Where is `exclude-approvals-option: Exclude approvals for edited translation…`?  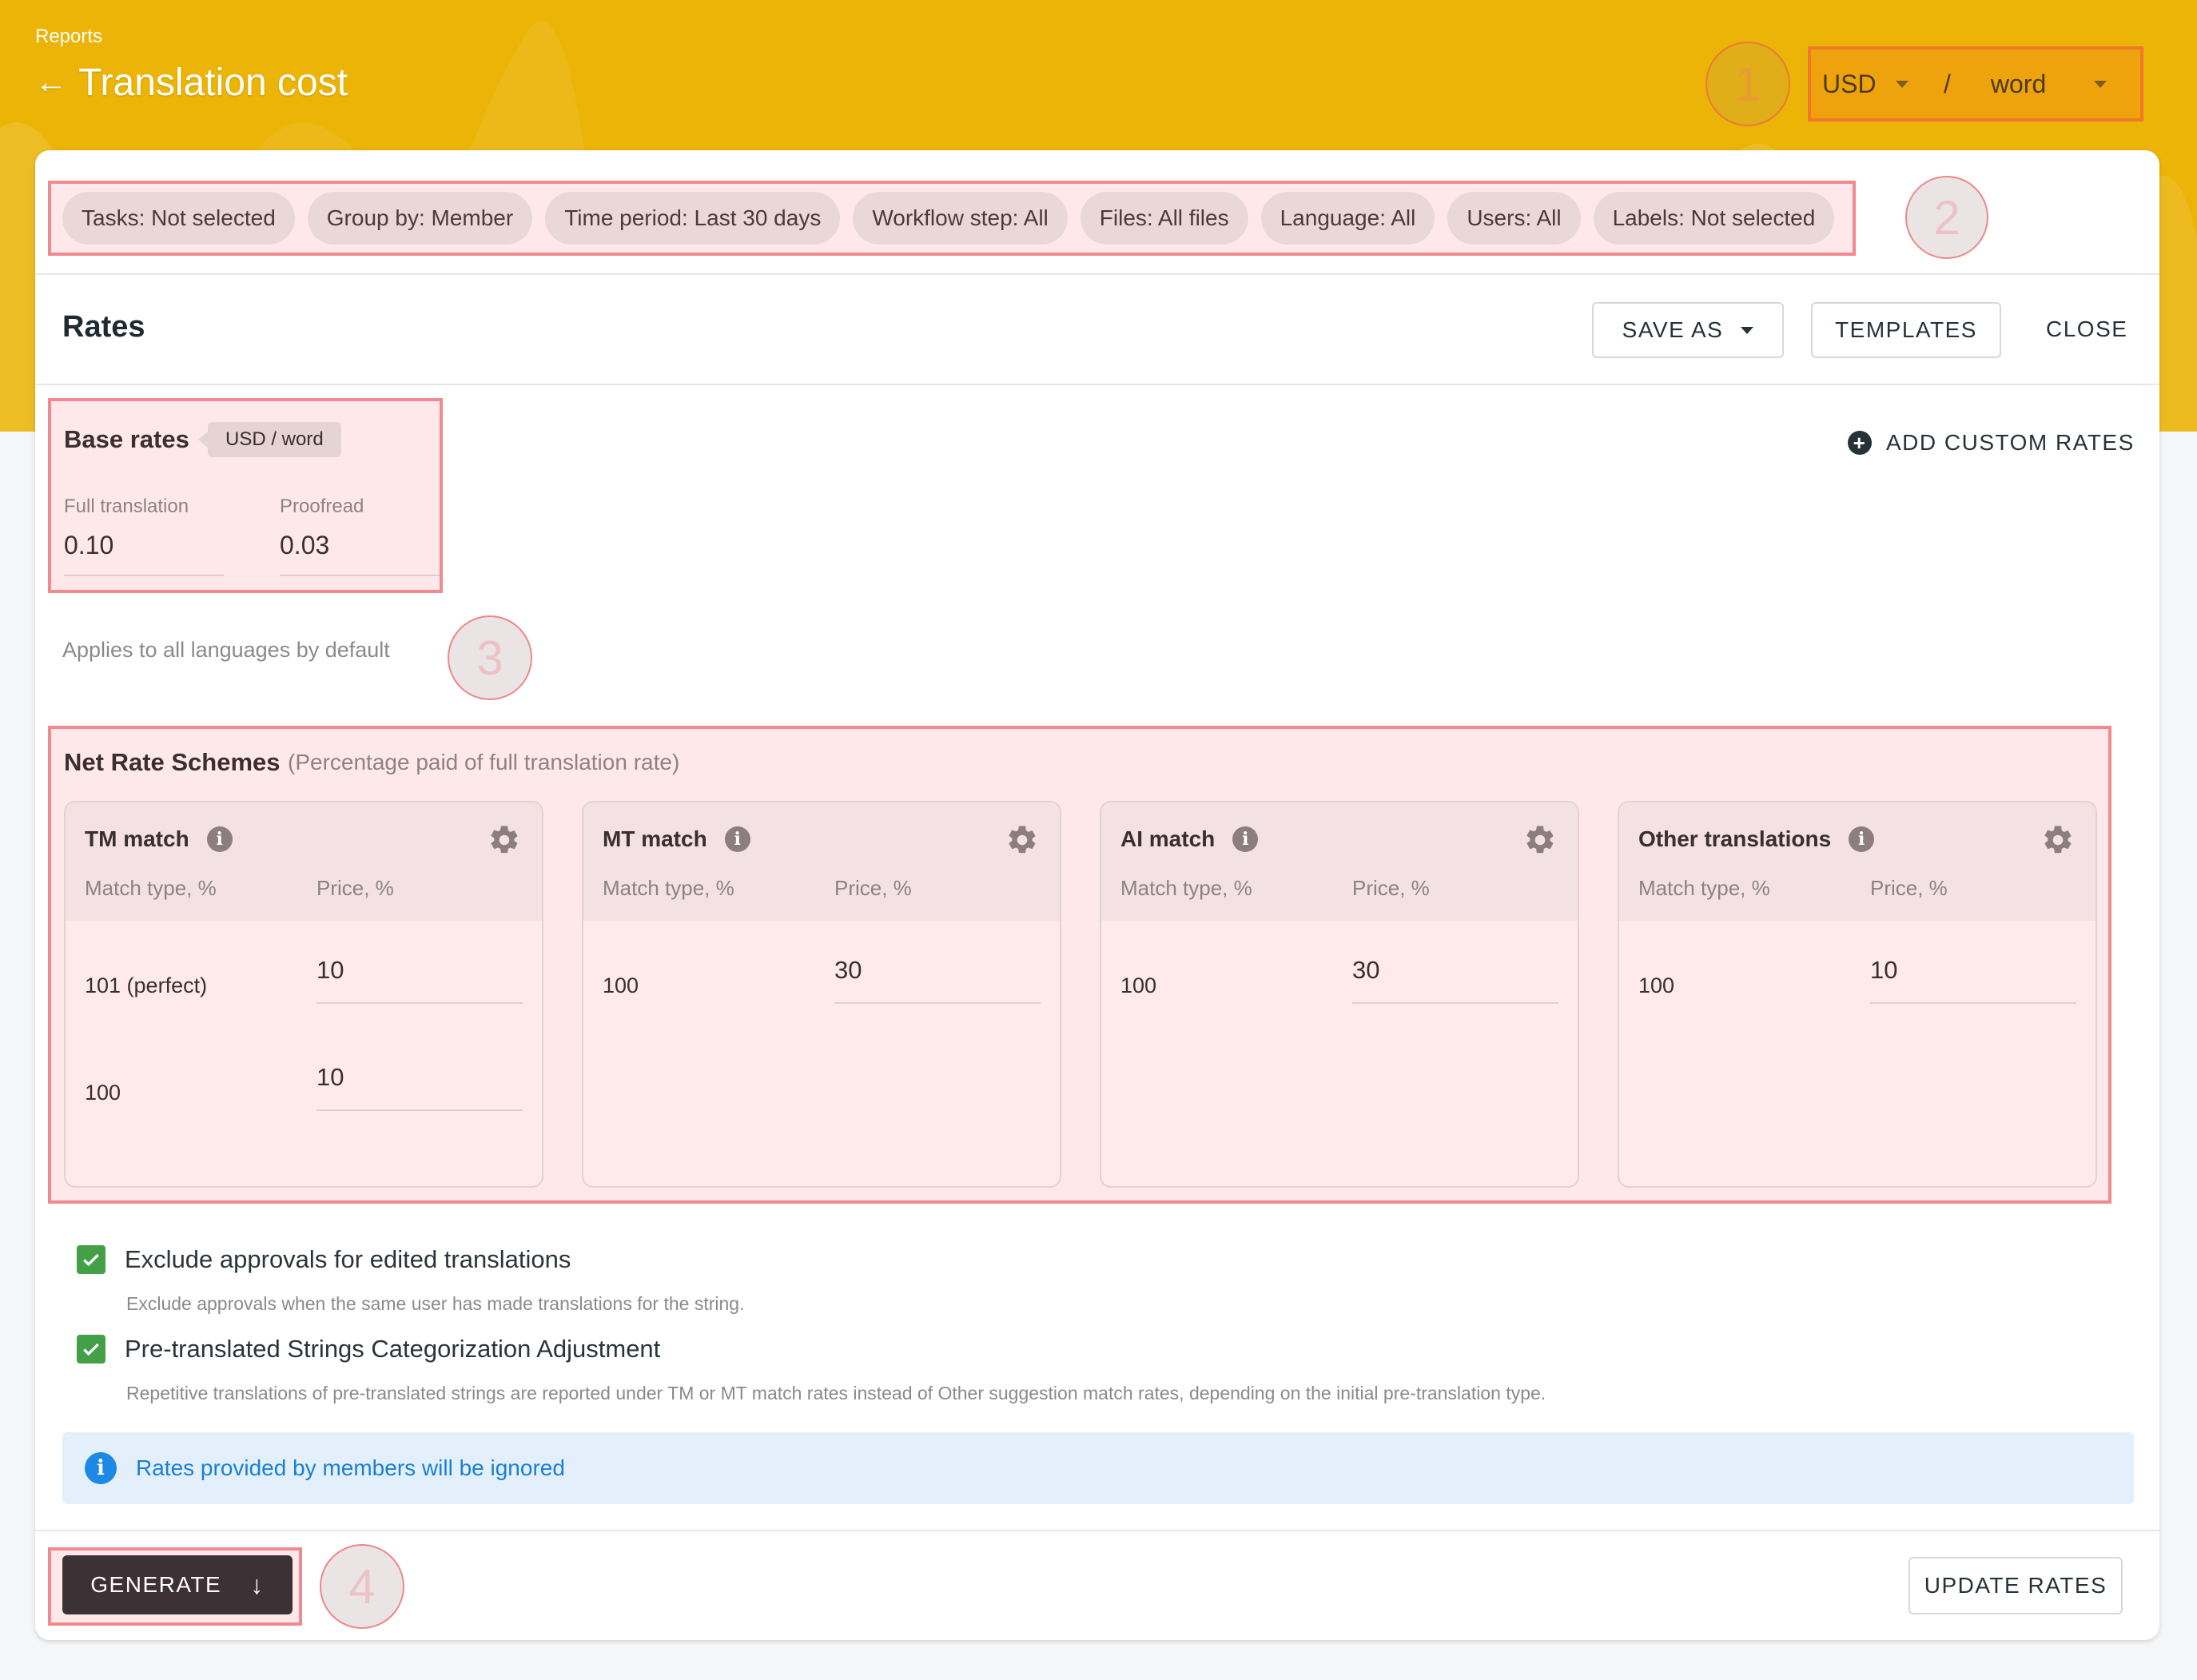 exclude-approvals-option: Exclude approvals for edited translation… is located at coordinates (324, 1259).